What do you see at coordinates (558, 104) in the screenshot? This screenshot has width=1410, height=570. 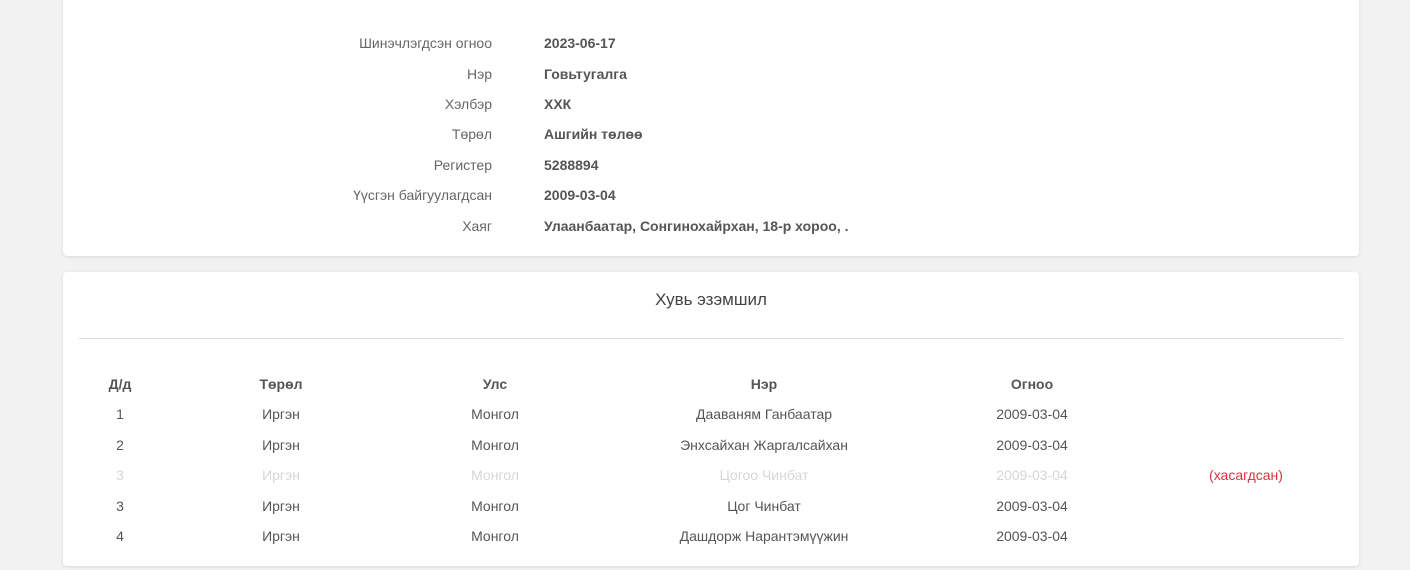 I see `info-value: ХХК` at bounding box center [558, 104].